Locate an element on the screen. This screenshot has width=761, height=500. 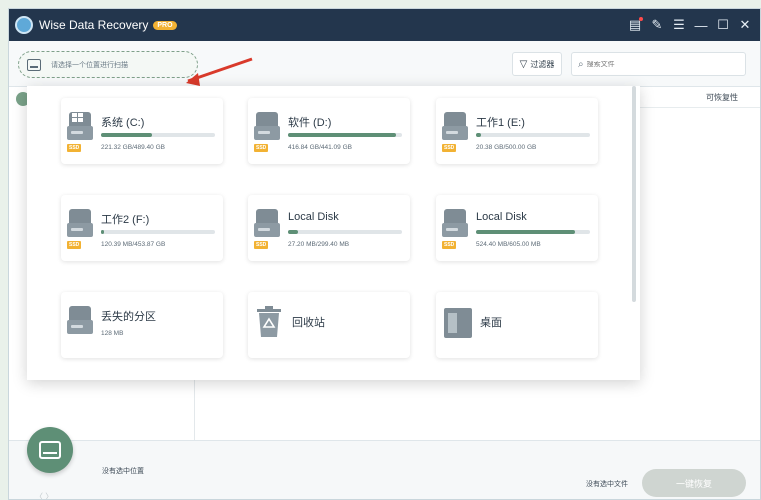
recycle-bin-icon is located at coordinates (269, 322).